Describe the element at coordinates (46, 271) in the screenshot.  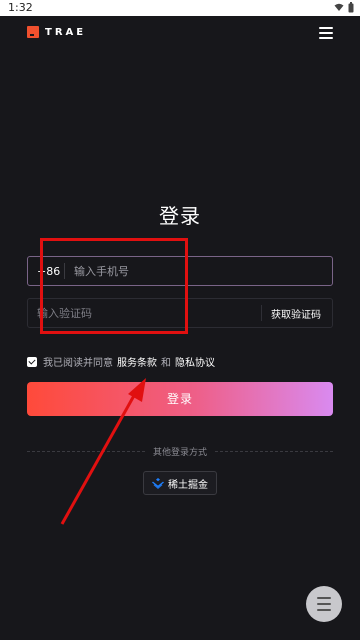
I see `country-code-selector: +86` at that location.